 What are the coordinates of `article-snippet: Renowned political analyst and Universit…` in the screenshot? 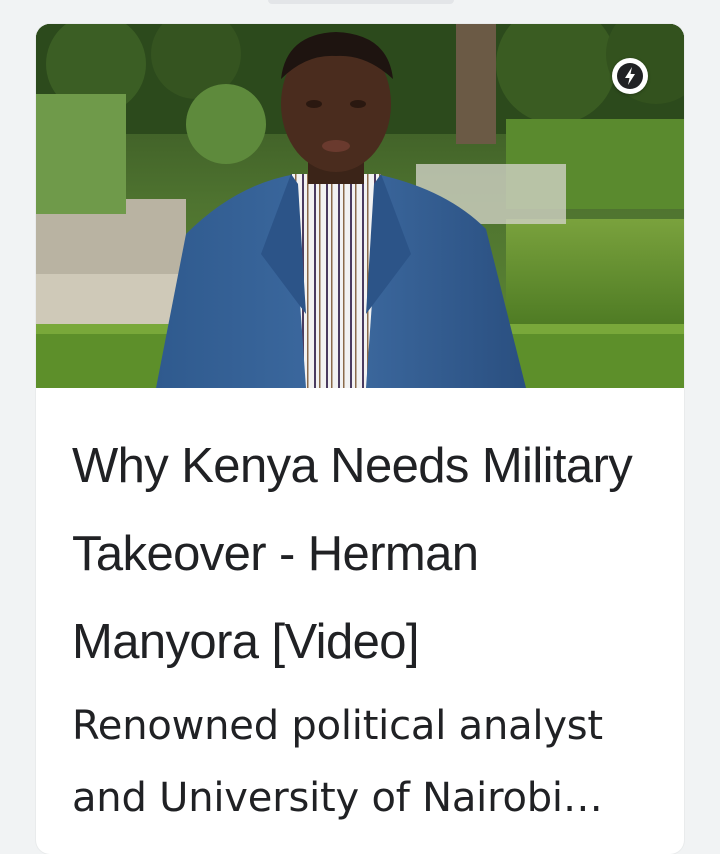 It's located at (337, 762).